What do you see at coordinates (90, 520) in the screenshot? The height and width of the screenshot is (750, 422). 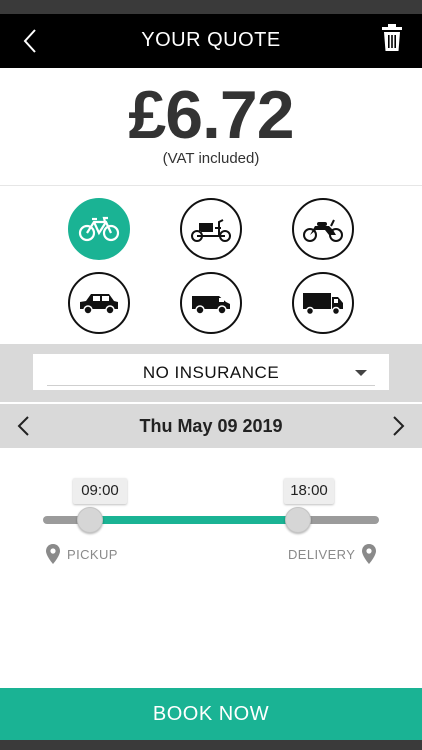 I see `start-time-handle` at bounding box center [90, 520].